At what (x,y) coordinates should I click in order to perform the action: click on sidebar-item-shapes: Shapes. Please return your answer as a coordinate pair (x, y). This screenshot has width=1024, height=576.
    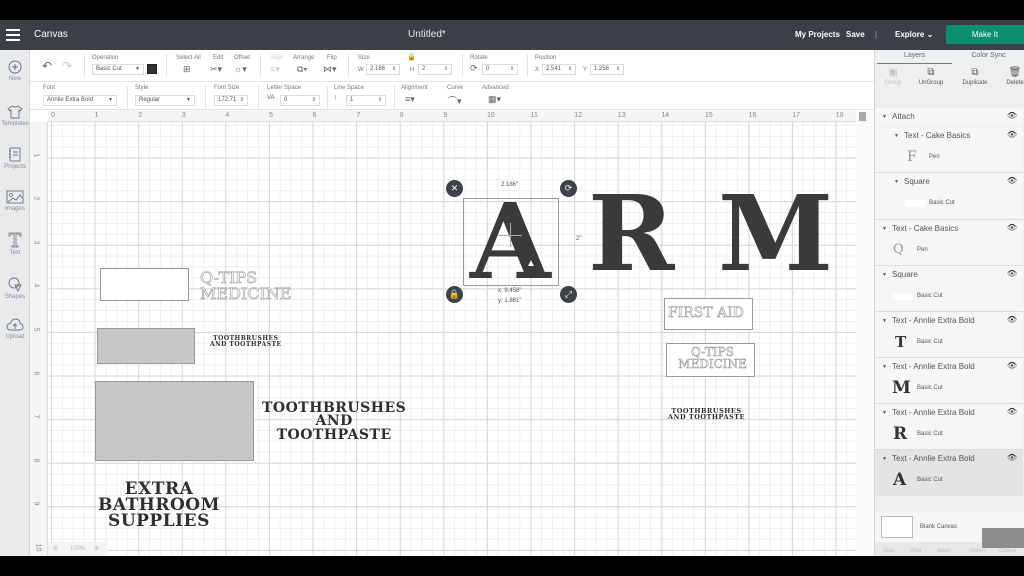
    Looking at the image, I should click on (15, 288).